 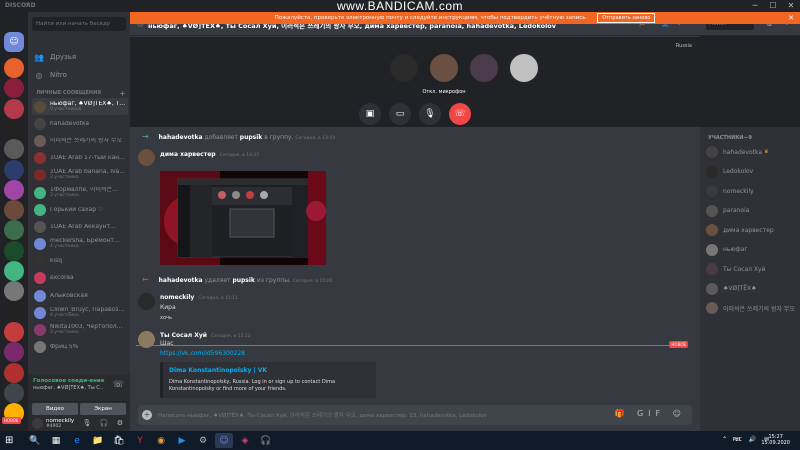 I want to click on composer-icons: 🎁 GIF ☺, so click(x=650, y=413).